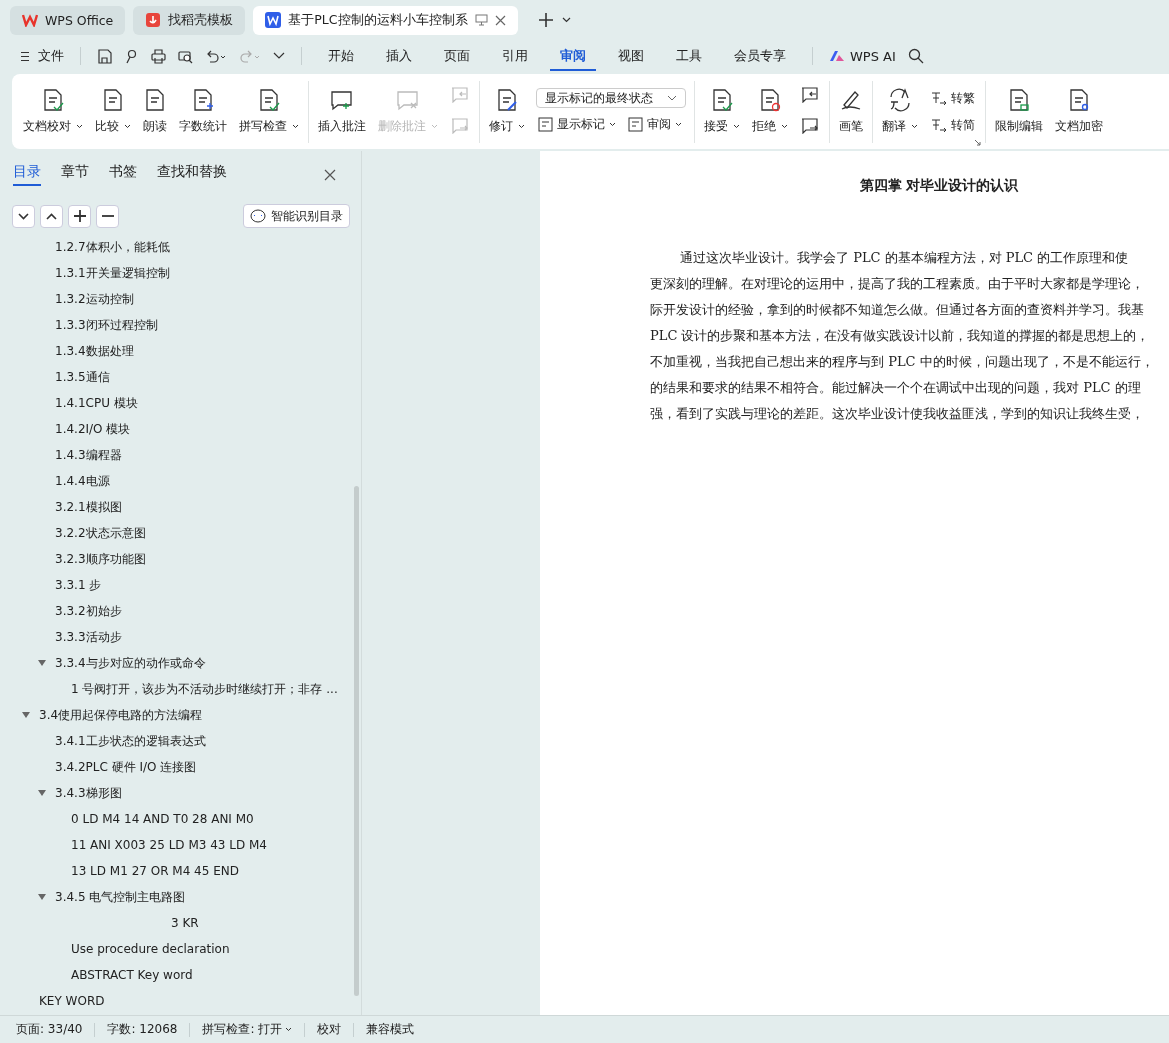 The image size is (1169, 1043). I want to click on ribbon-button: 转简, so click(953, 125).